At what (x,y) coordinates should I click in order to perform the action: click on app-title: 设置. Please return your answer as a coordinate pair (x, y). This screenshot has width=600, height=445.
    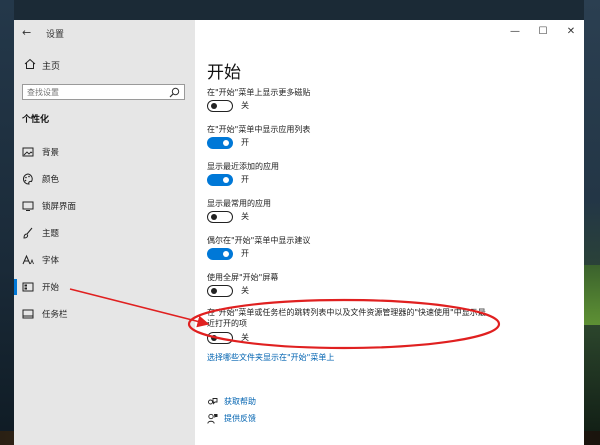
    Looking at the image, I should click on (55, 35).